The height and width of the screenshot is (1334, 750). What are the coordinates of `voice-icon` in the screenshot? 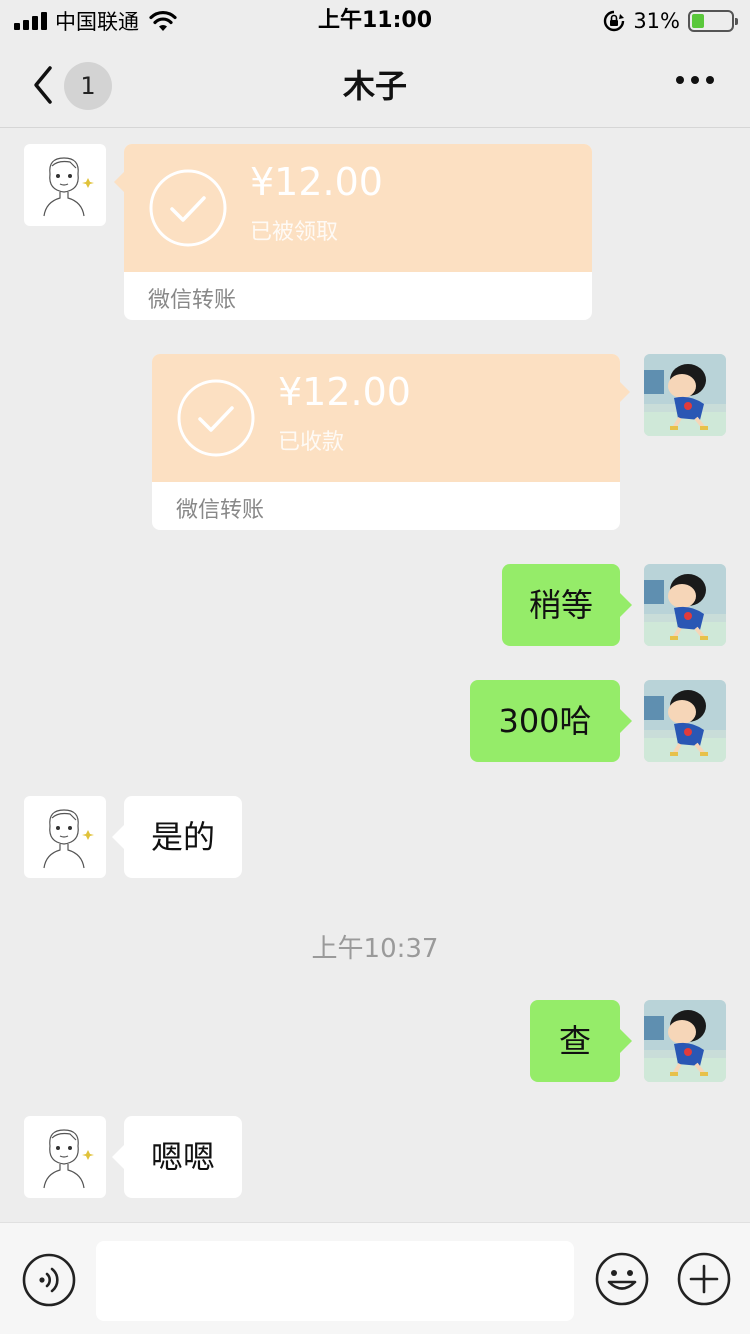 It's located at (49, 1280).